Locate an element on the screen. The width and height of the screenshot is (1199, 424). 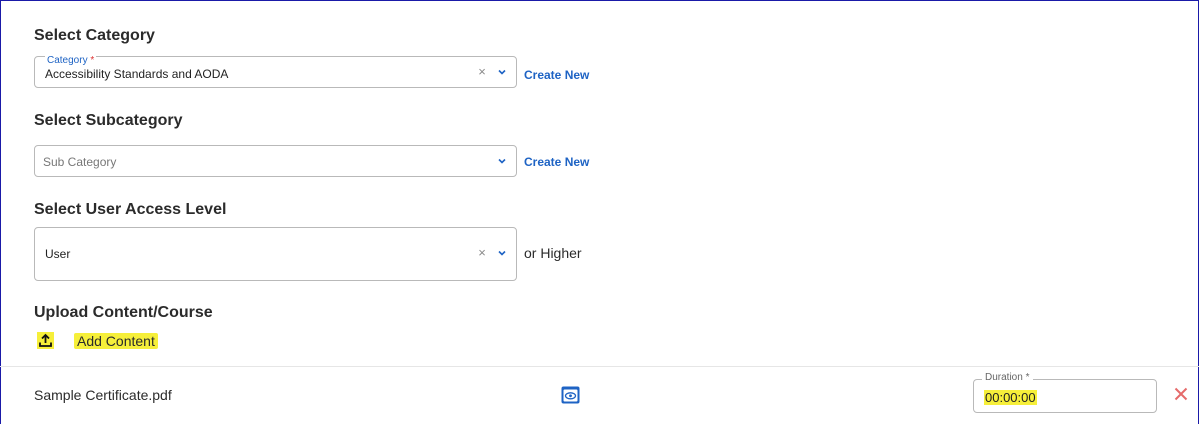
subcategory-heading: Select Subcategory is located at coordinates (108, 120).